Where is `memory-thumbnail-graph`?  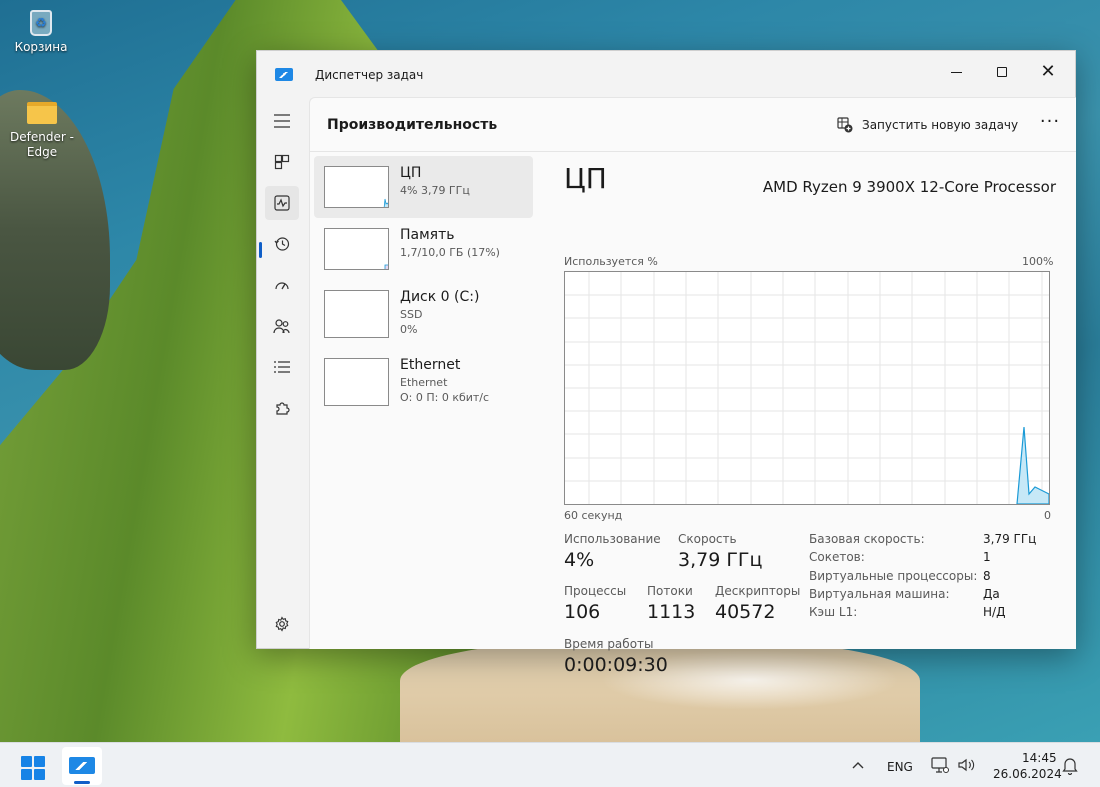 memory-thumbnail-graph is located at coordinates (356, 249).